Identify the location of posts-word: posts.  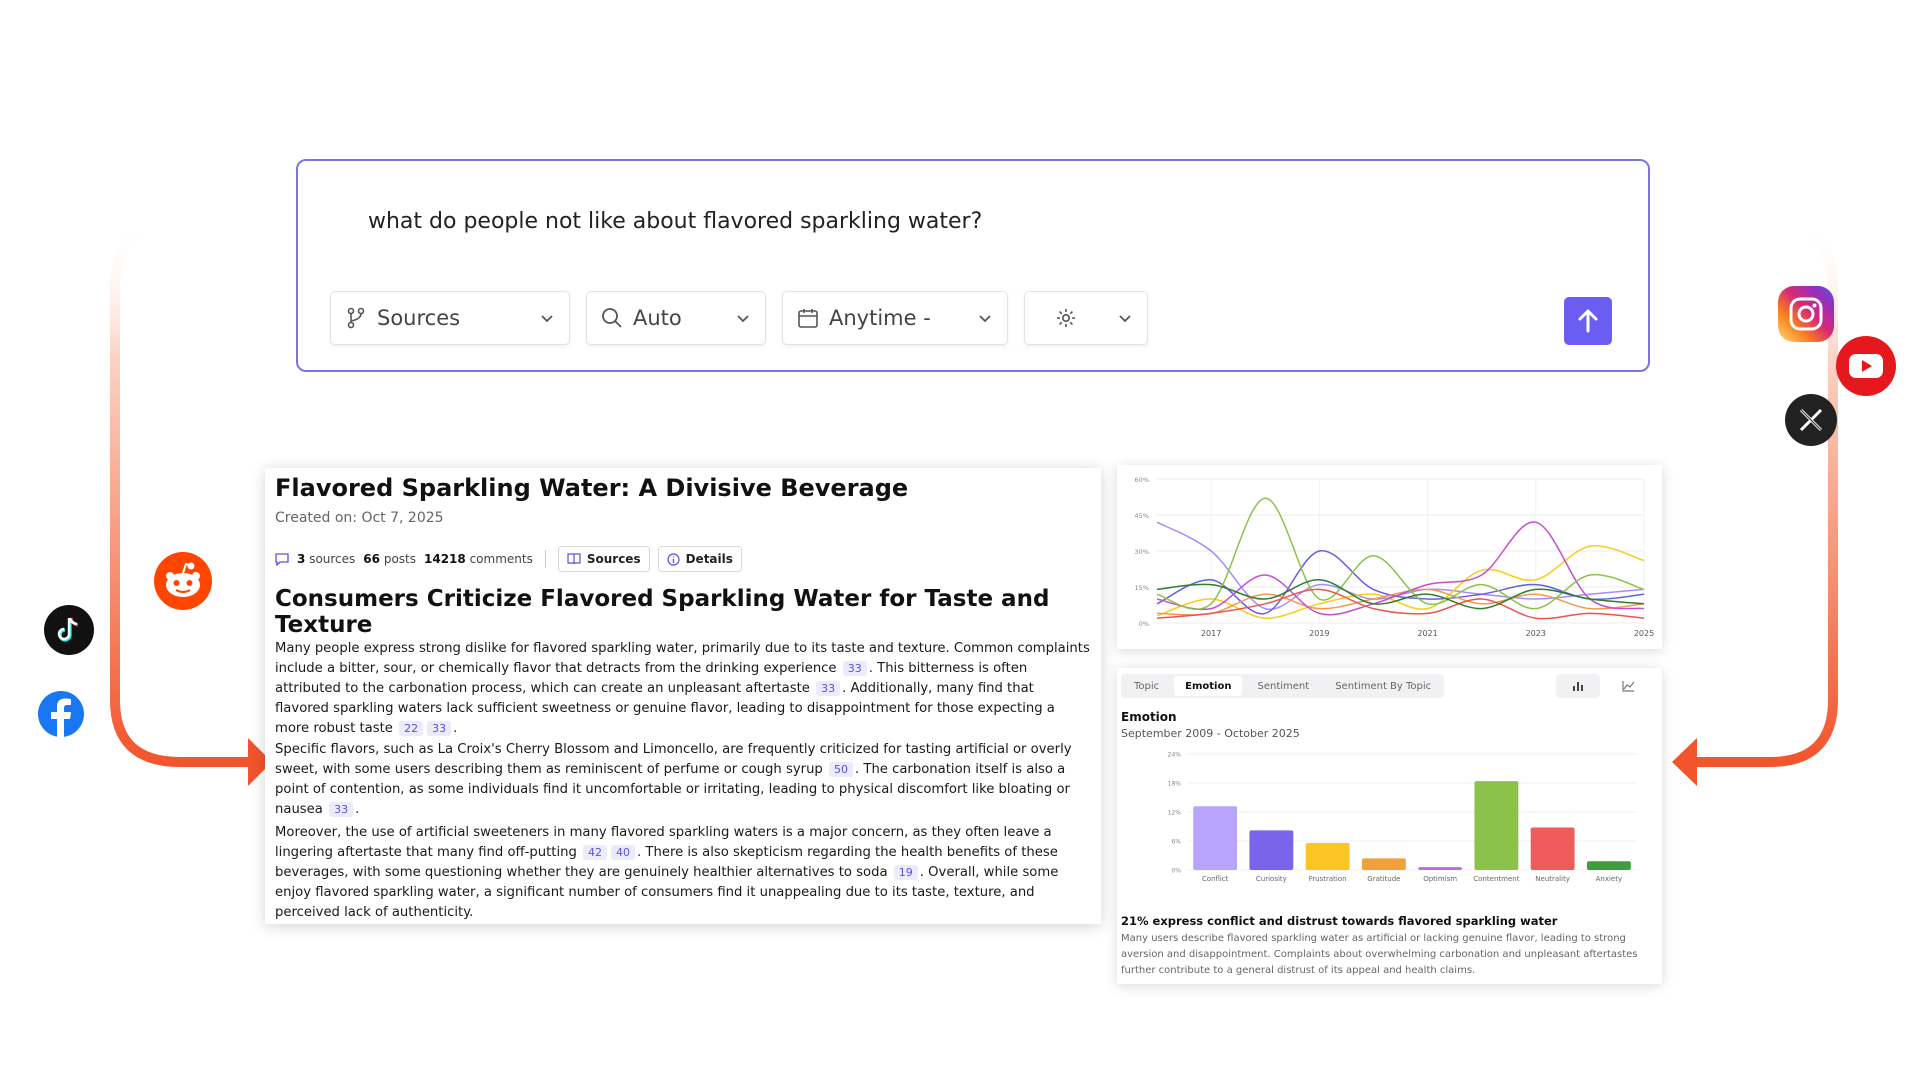
(399, 559).